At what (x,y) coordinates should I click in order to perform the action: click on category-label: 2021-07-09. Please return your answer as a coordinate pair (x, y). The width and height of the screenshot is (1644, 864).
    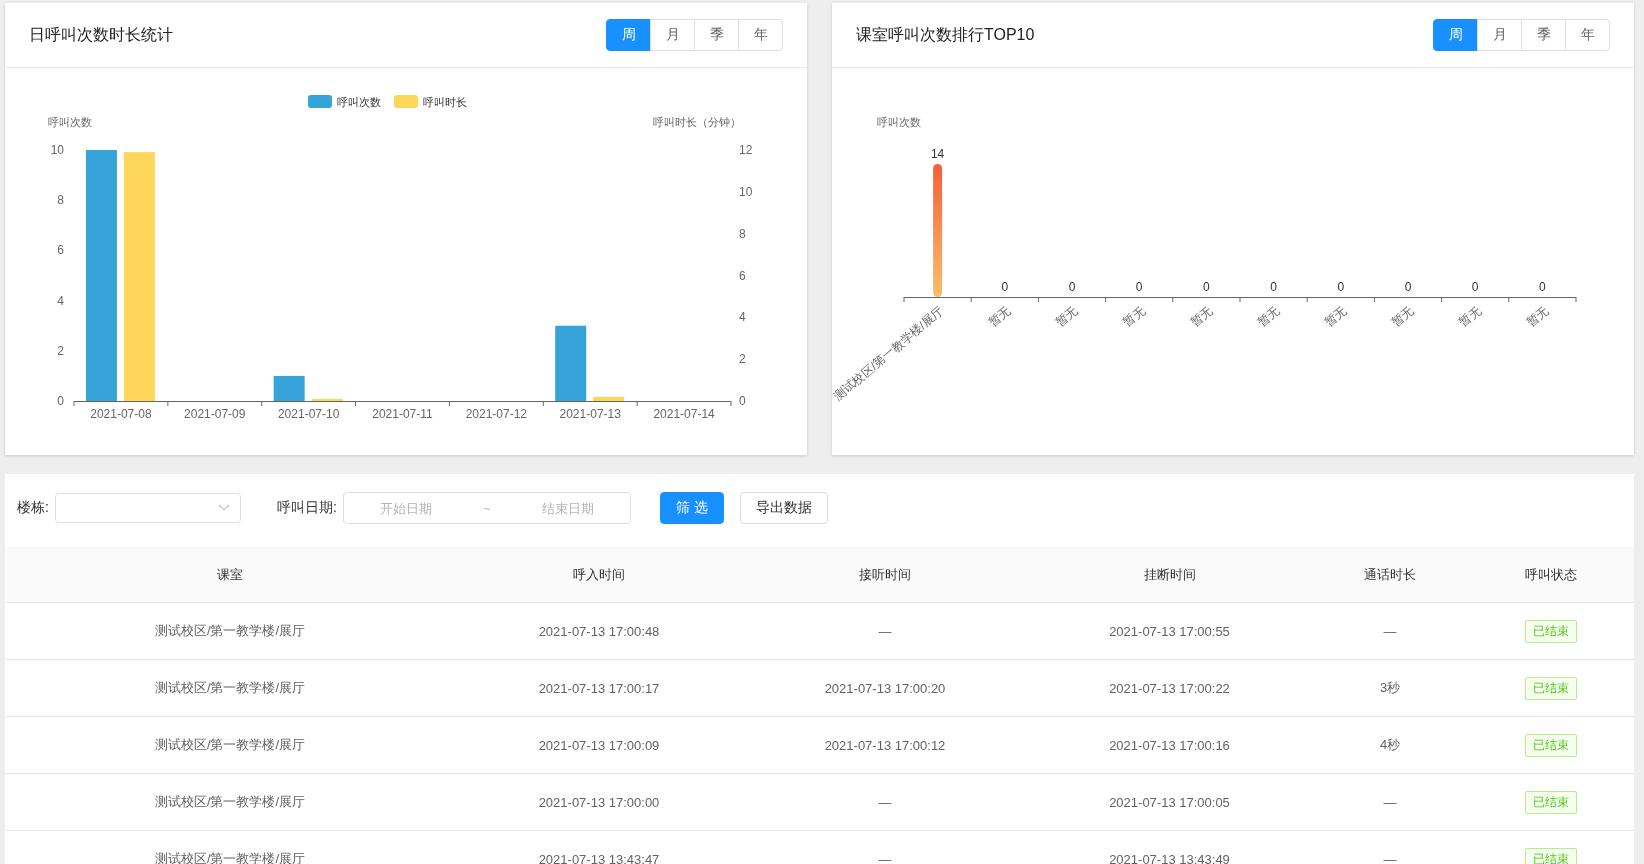
    Looking at the image, I should click on (215, 414).